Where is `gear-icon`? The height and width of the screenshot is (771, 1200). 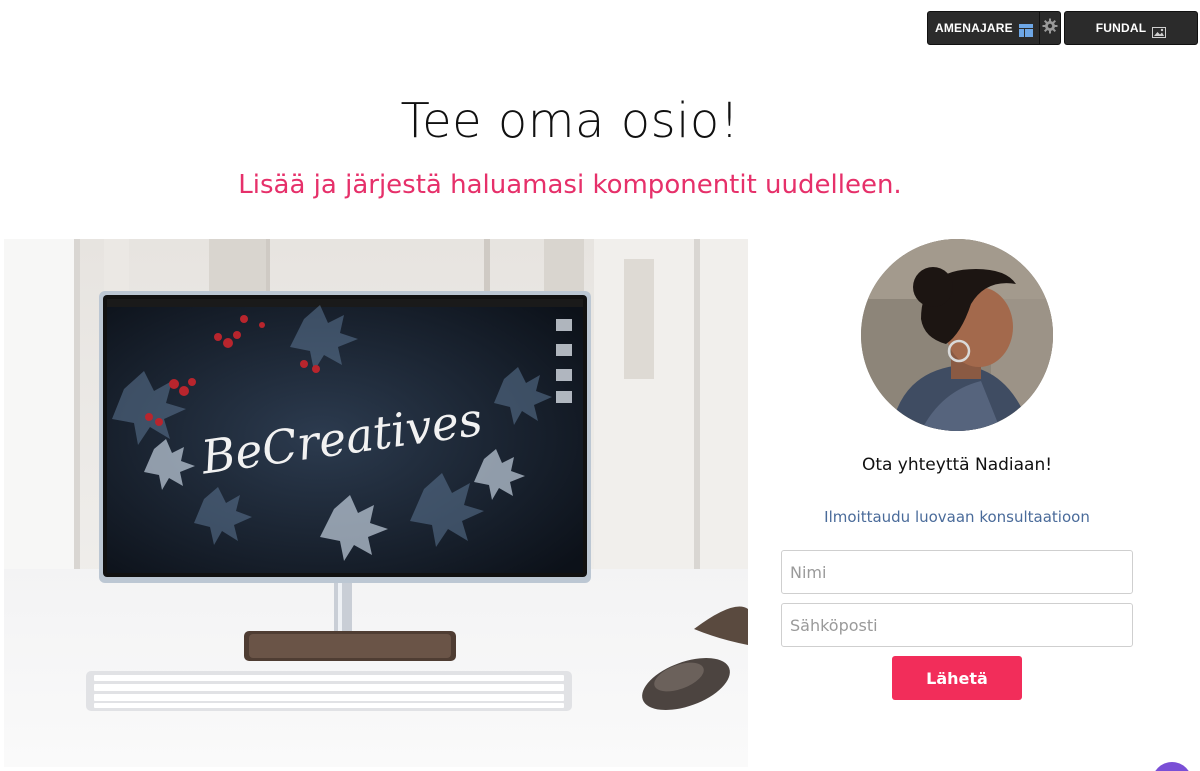 gear-icon is located at coordinates (1050, 28).